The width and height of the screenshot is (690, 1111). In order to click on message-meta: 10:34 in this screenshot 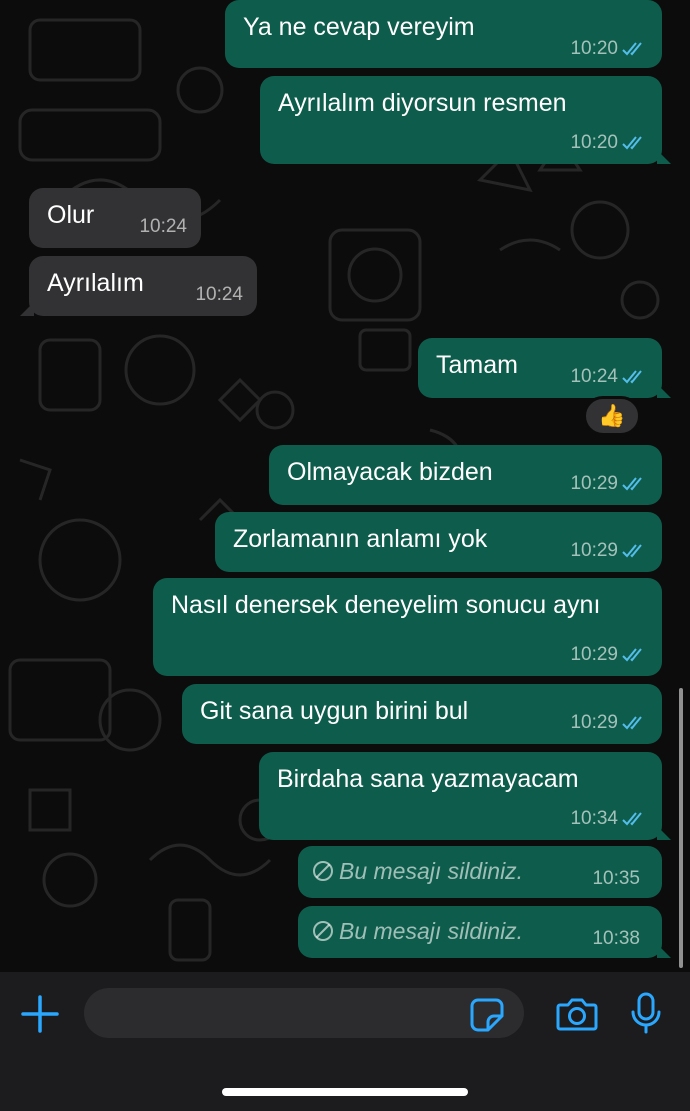, I will do `click(608, 819)`.